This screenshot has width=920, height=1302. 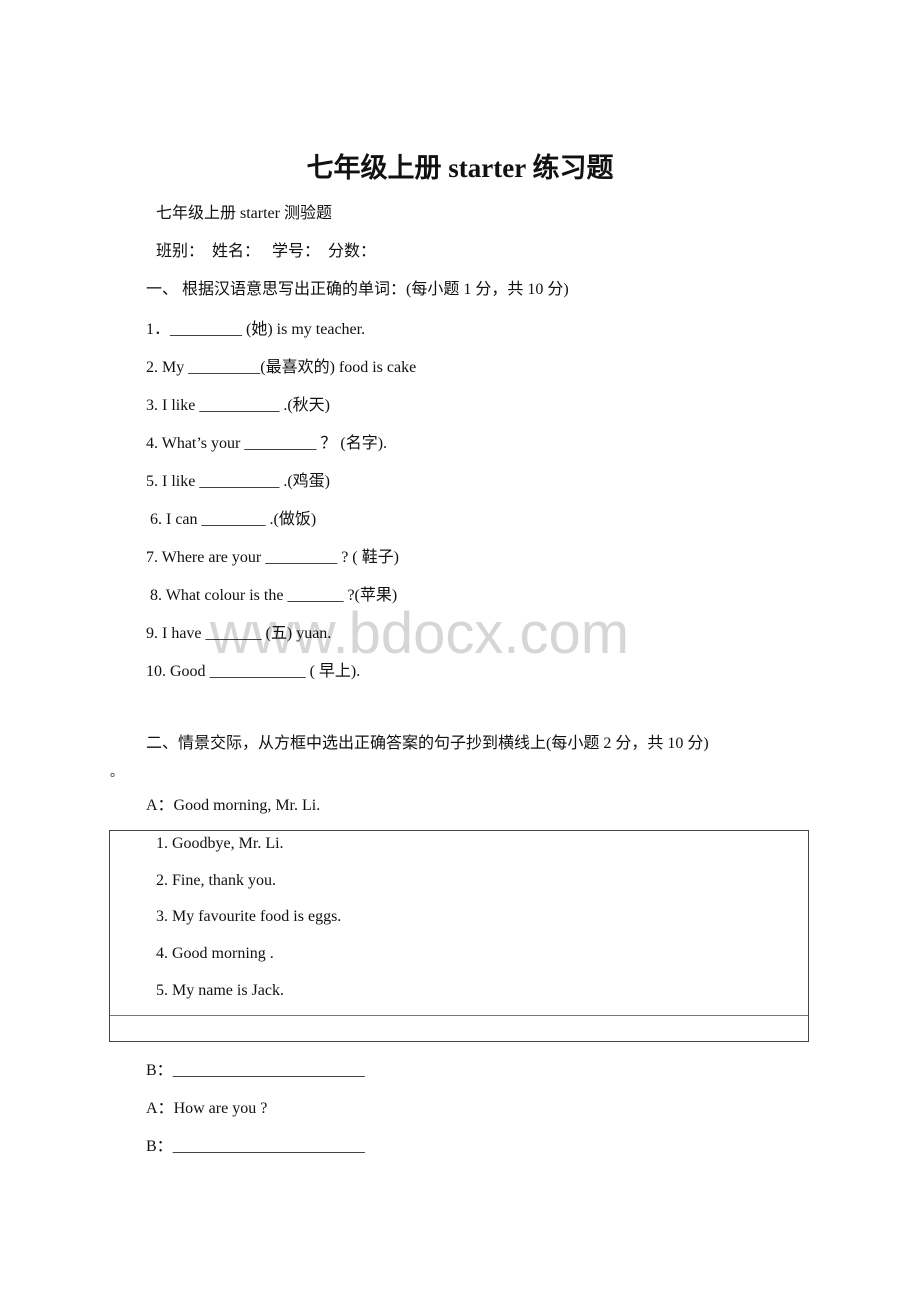 I want to click on question-suffix: .(鸡蛋), so click(x=304, y=481).